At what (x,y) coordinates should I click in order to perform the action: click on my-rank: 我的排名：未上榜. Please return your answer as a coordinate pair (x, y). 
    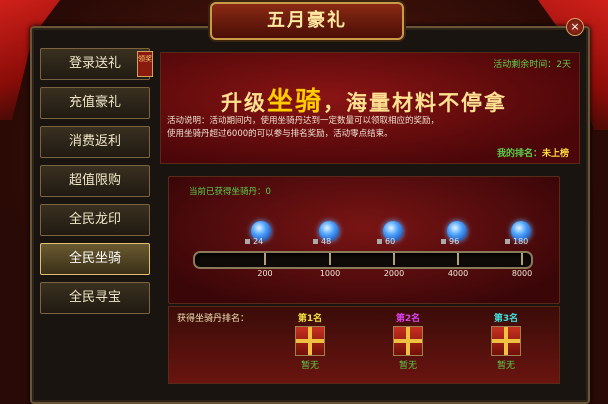
    Looking at the image, I should click on (533, 152).